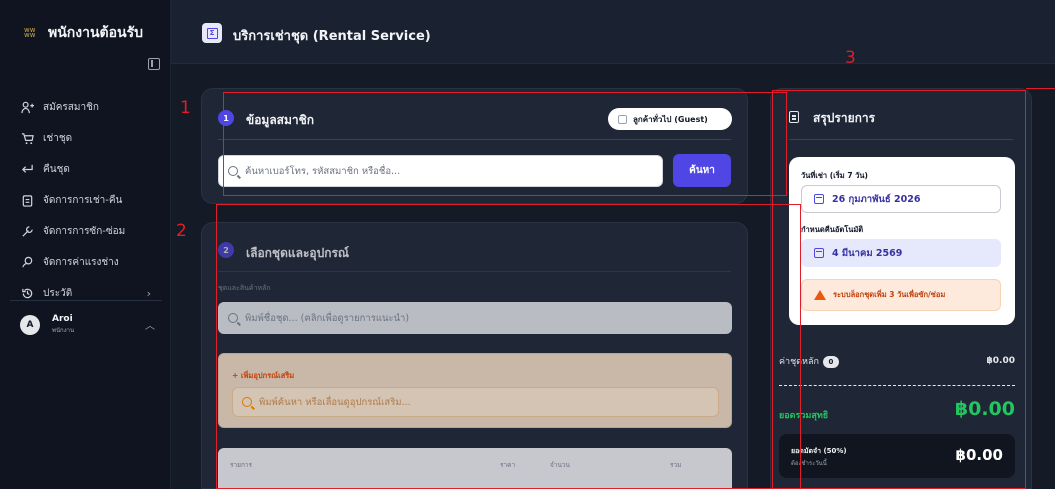 The height and width of the screenshot is (489, 1055). I want to click on user-plus-icon, so click(27, 108).